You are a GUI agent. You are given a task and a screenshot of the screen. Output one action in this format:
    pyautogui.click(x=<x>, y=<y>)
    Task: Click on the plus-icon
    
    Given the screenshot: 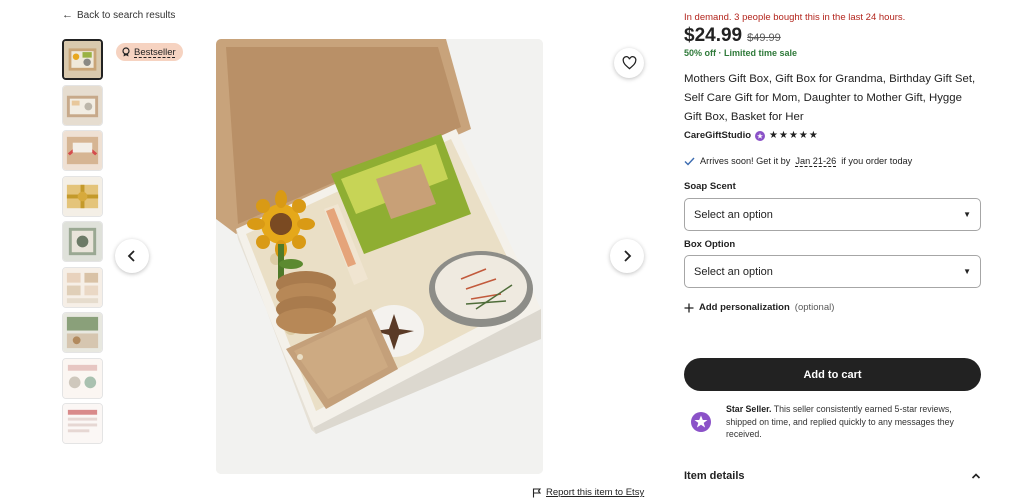 What is the action you would take?
    pyautogui.click(x=689, y=307)
    